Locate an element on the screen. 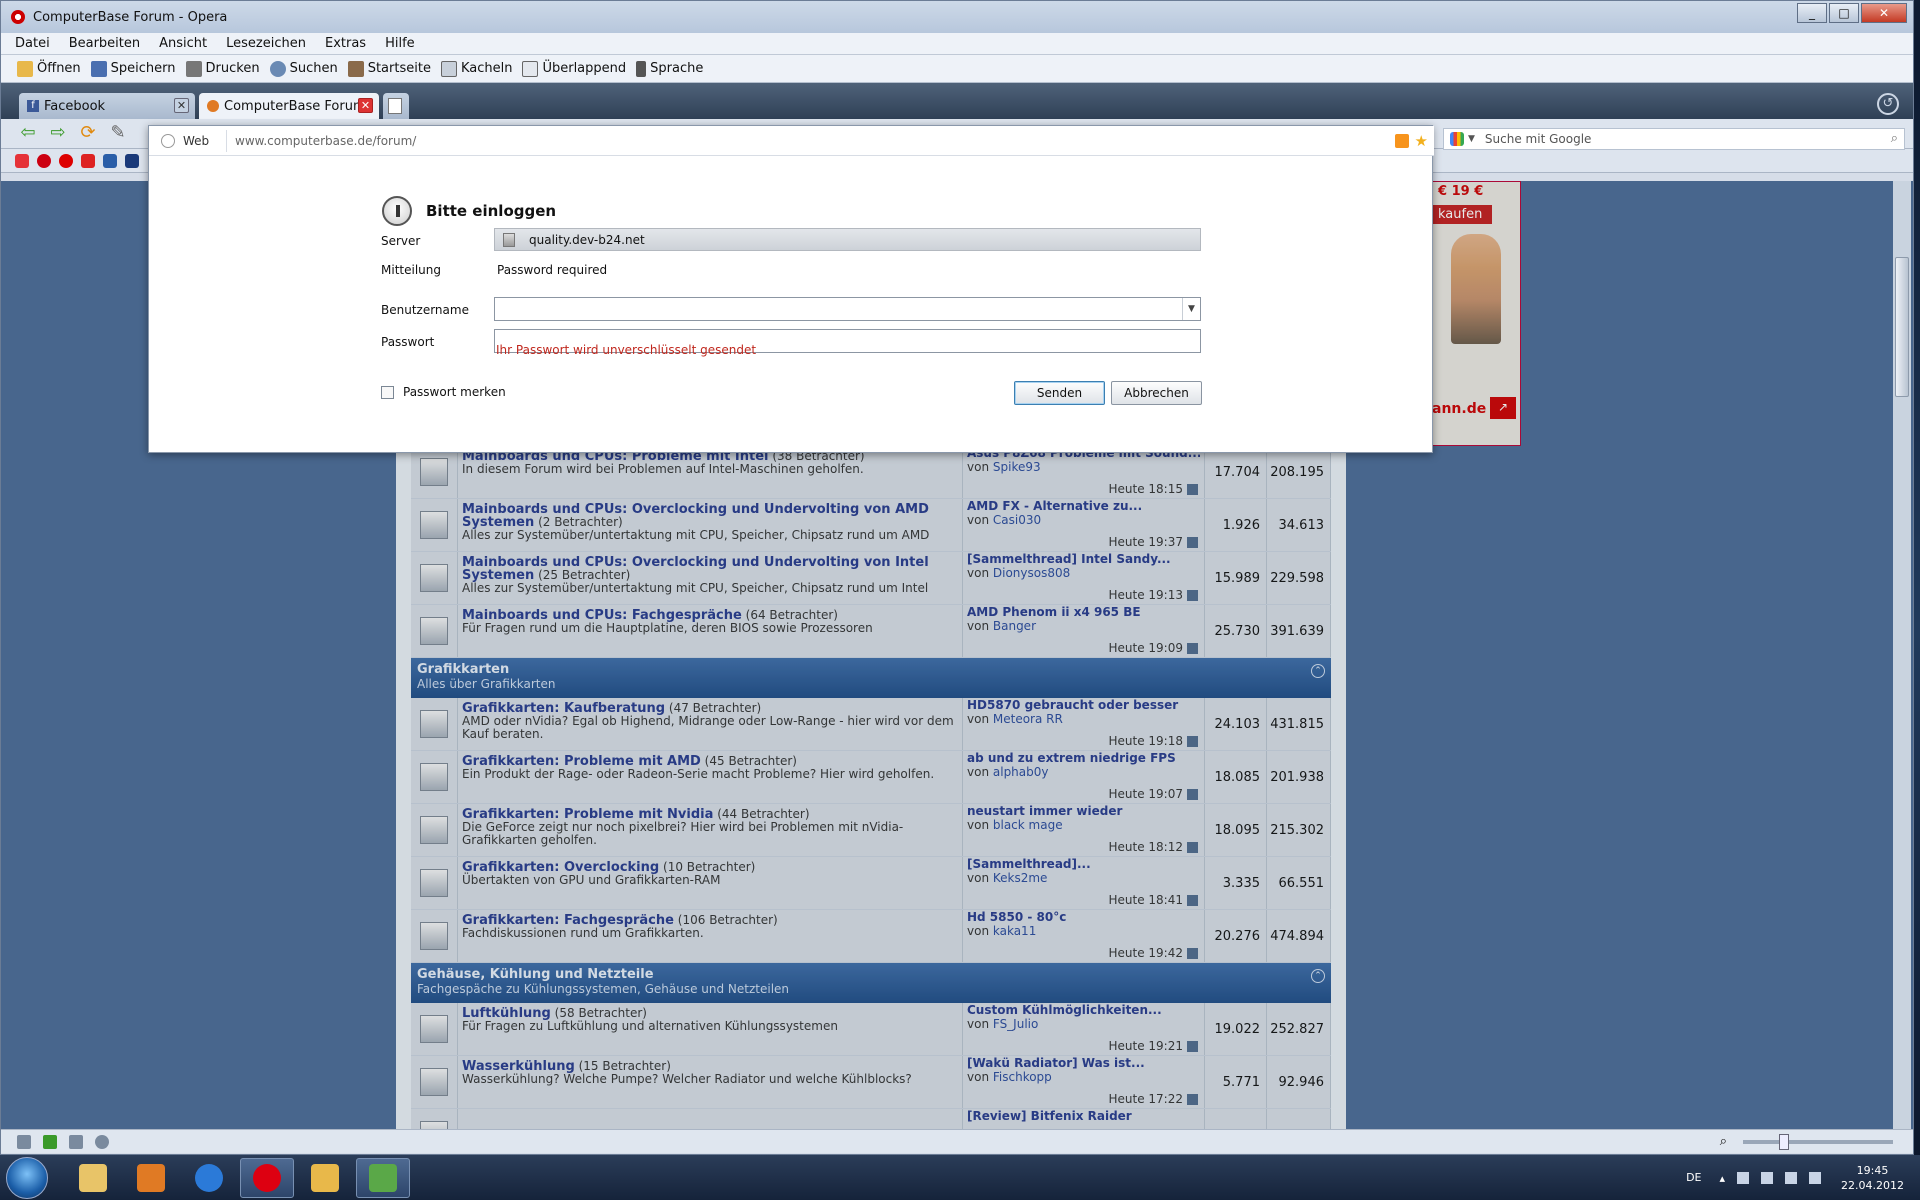  title-bar: ComputerBase Forum - Opera _ □ ✕ is located at coordinates (957, 17).